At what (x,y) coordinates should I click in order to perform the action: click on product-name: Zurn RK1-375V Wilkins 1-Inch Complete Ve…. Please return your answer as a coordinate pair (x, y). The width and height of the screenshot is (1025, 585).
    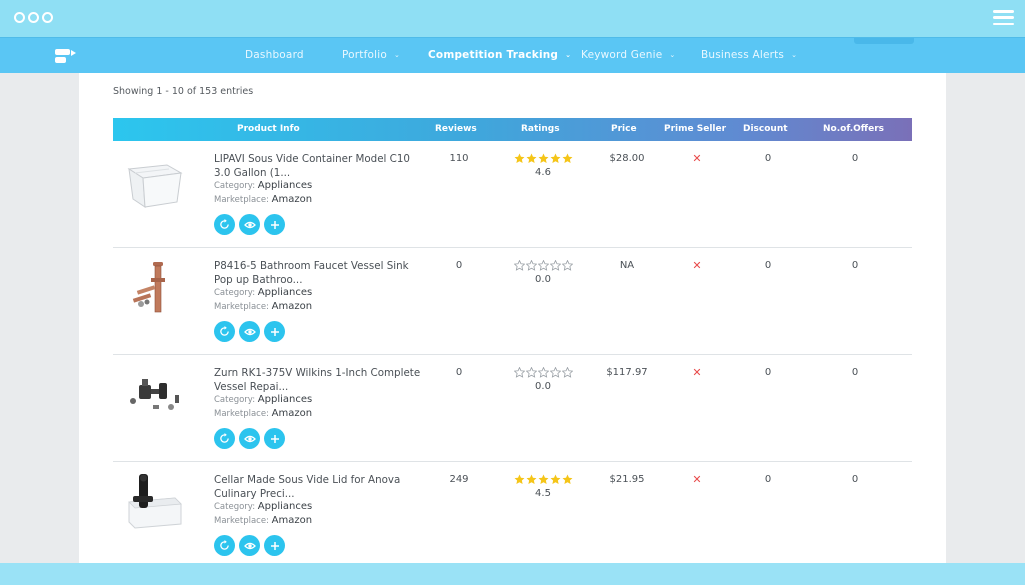
    Looking at the image, I should click on (321, 380).